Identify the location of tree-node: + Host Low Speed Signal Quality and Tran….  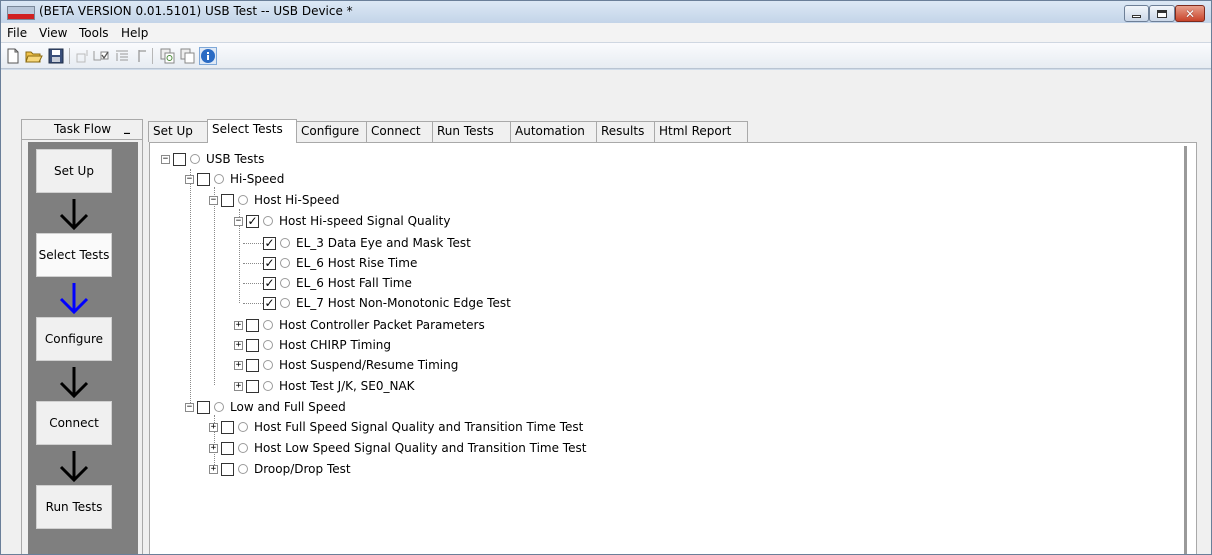
(397, 448).